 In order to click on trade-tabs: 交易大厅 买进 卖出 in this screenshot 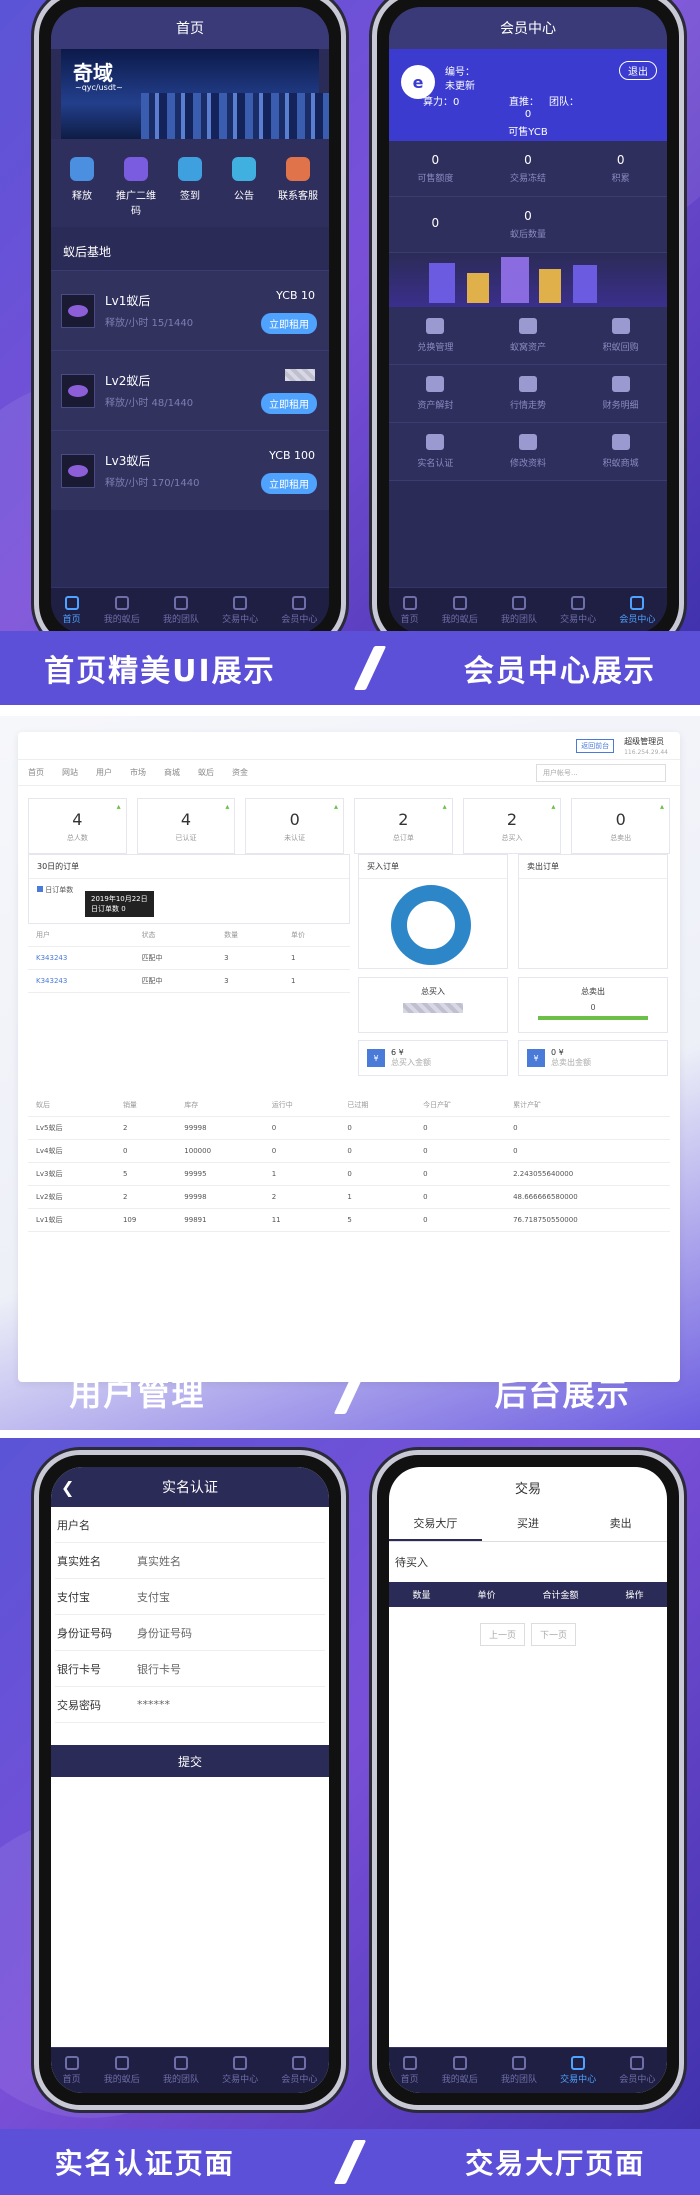, I will do `click(528, 1524)`.